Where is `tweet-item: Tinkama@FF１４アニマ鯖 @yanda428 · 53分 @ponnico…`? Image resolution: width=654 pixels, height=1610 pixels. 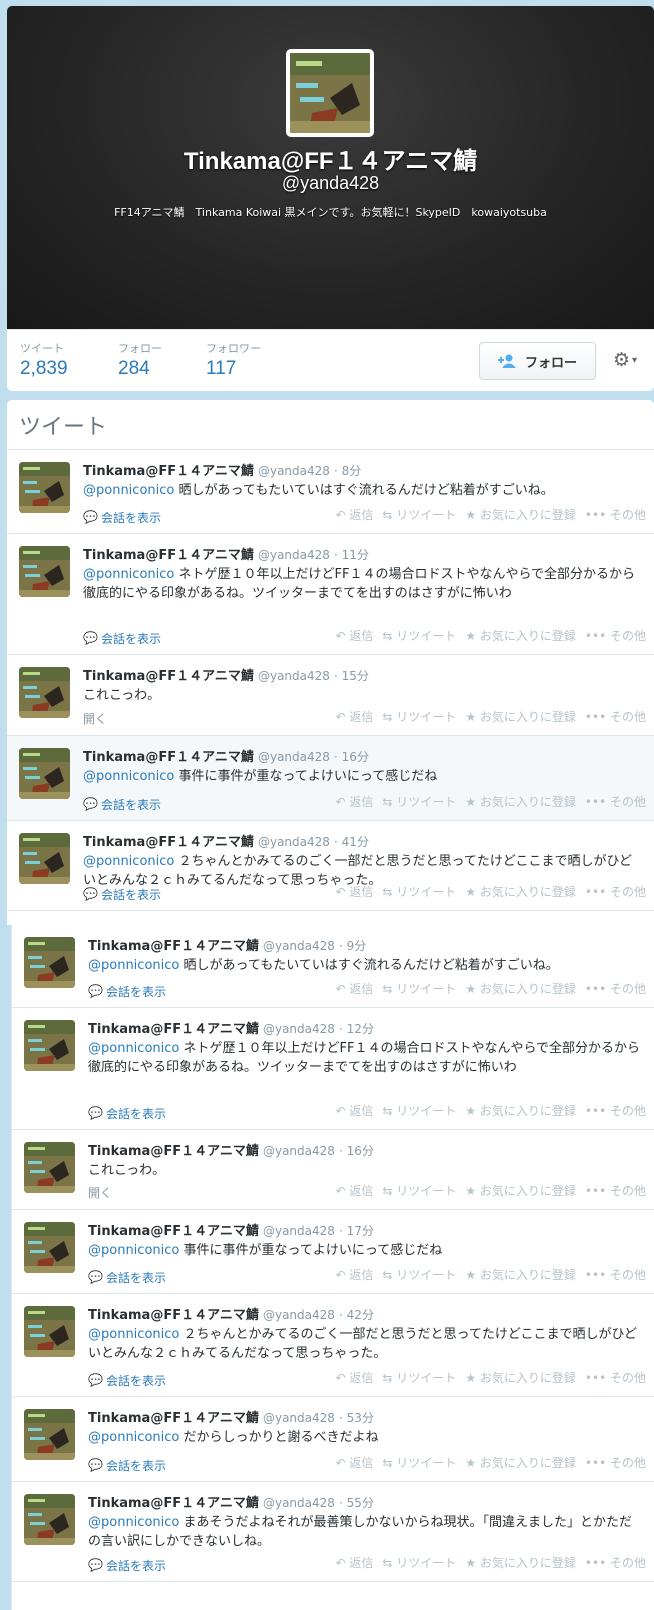
tweet-item: Tinkama@FF１４アニマ鯖 @yanda428 · 53分 @ponnico… is located at coordinates (333, 1439).